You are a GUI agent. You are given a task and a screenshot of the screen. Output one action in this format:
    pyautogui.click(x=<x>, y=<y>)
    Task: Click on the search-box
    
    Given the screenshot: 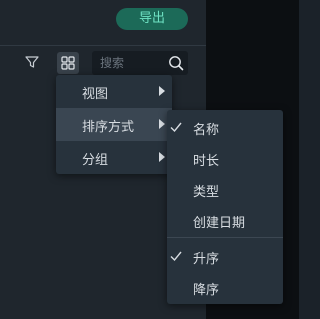 What is the action you would take?
    pyautogui.click(x=140, y=63)
    